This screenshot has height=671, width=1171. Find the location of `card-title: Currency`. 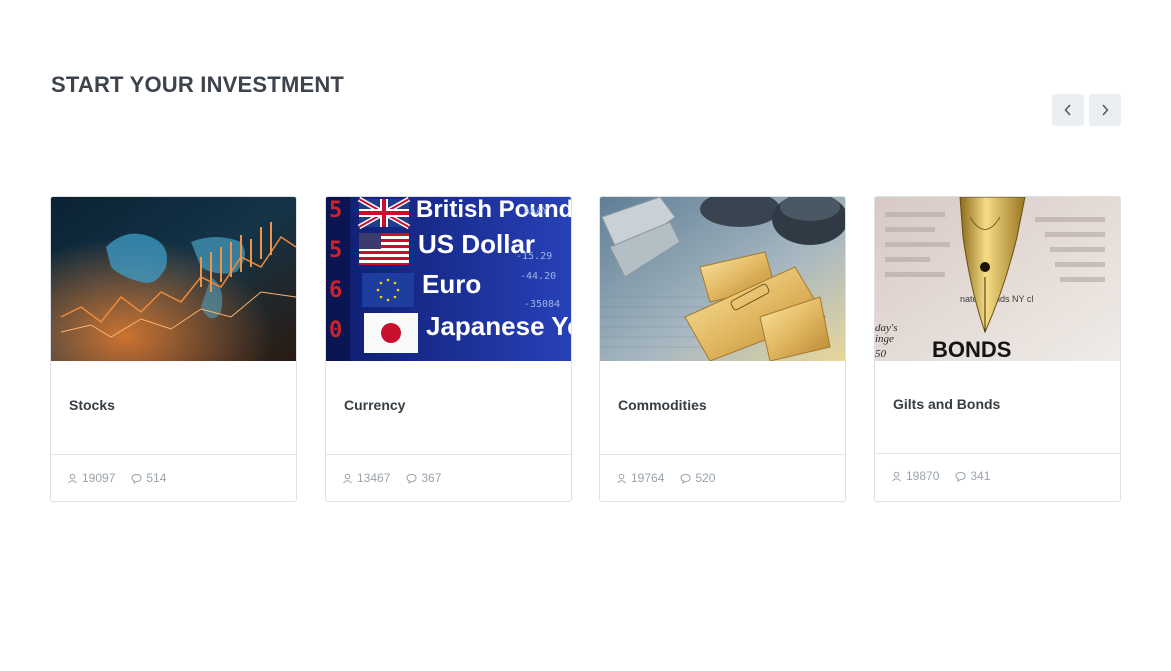

card-title: Currency is located at coordinates (374, 405).